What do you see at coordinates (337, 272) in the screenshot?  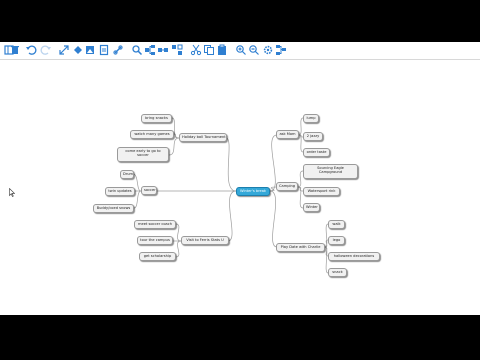 I see `play-child-4: snack` at bounding box center [337, 272].